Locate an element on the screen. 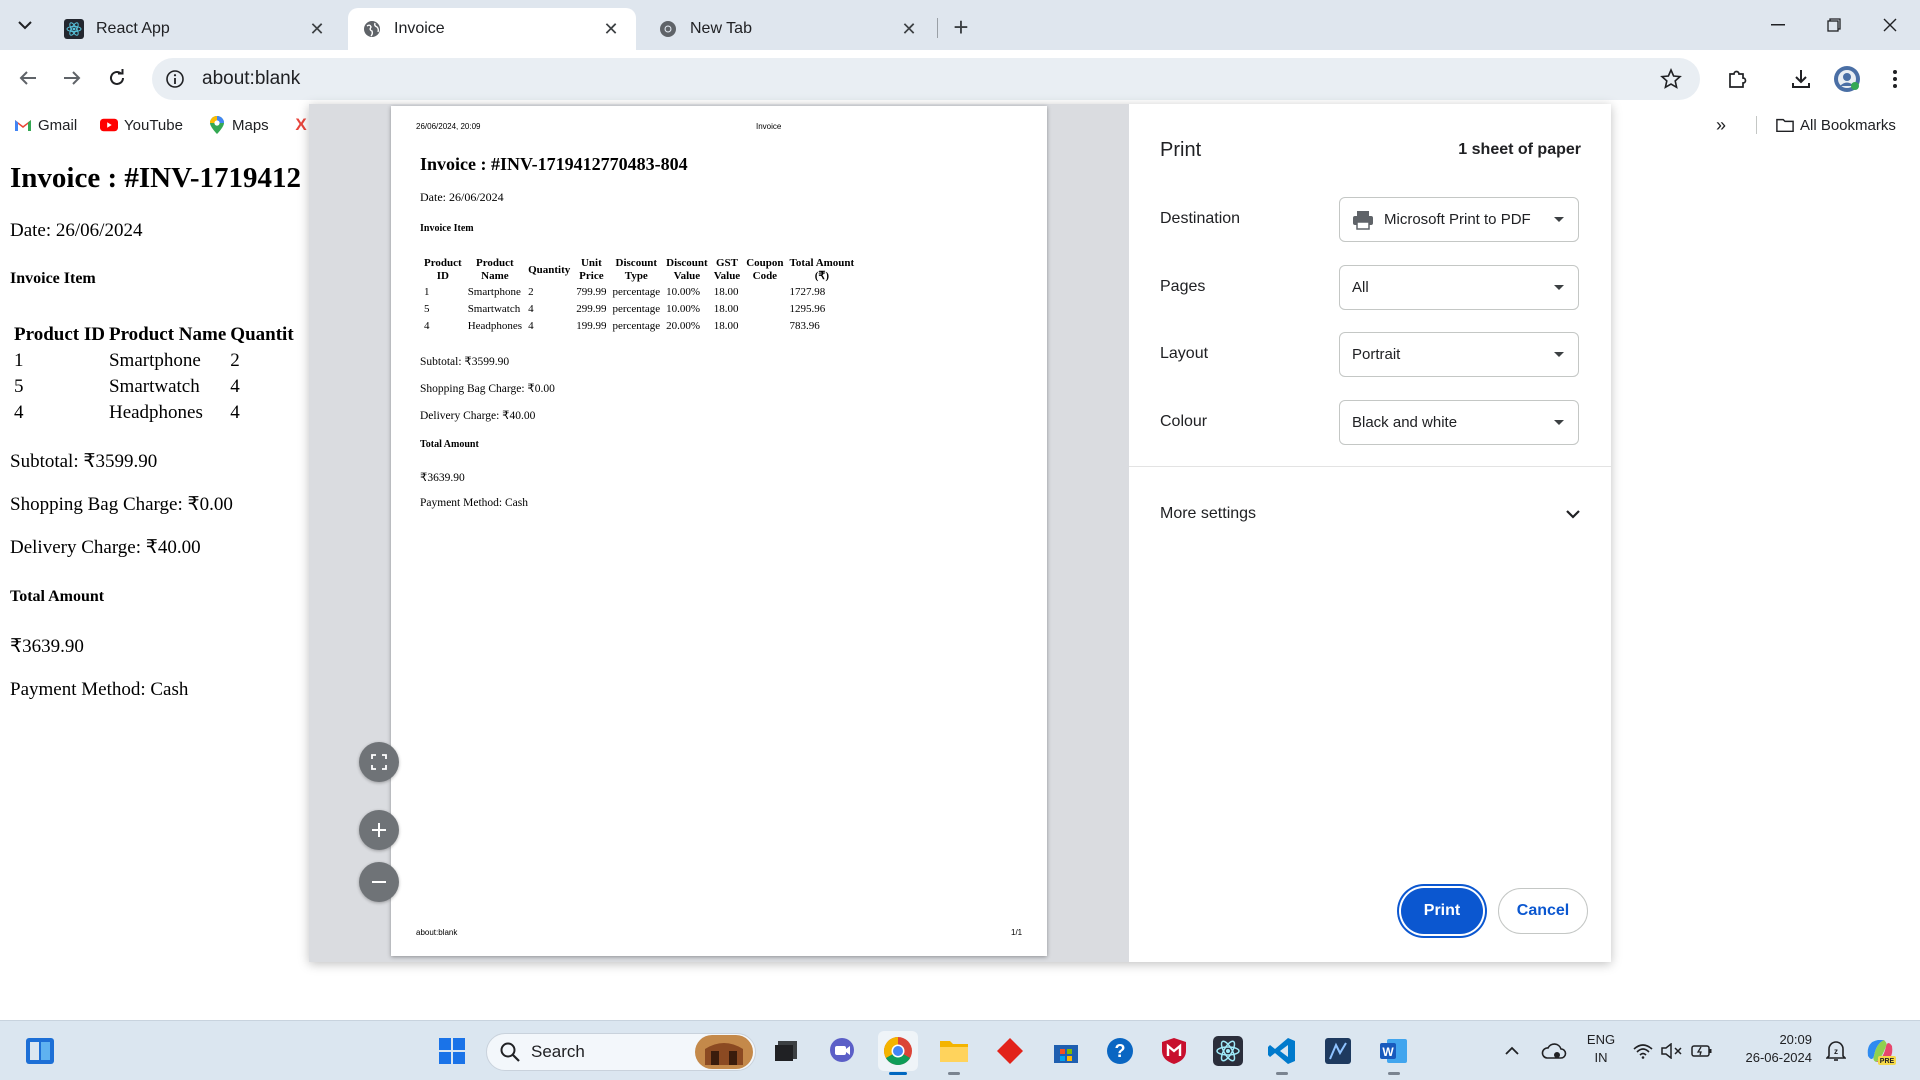 This screenshot has height=1080, width=1920. folder-icon is located at coordinates (1785, 125).